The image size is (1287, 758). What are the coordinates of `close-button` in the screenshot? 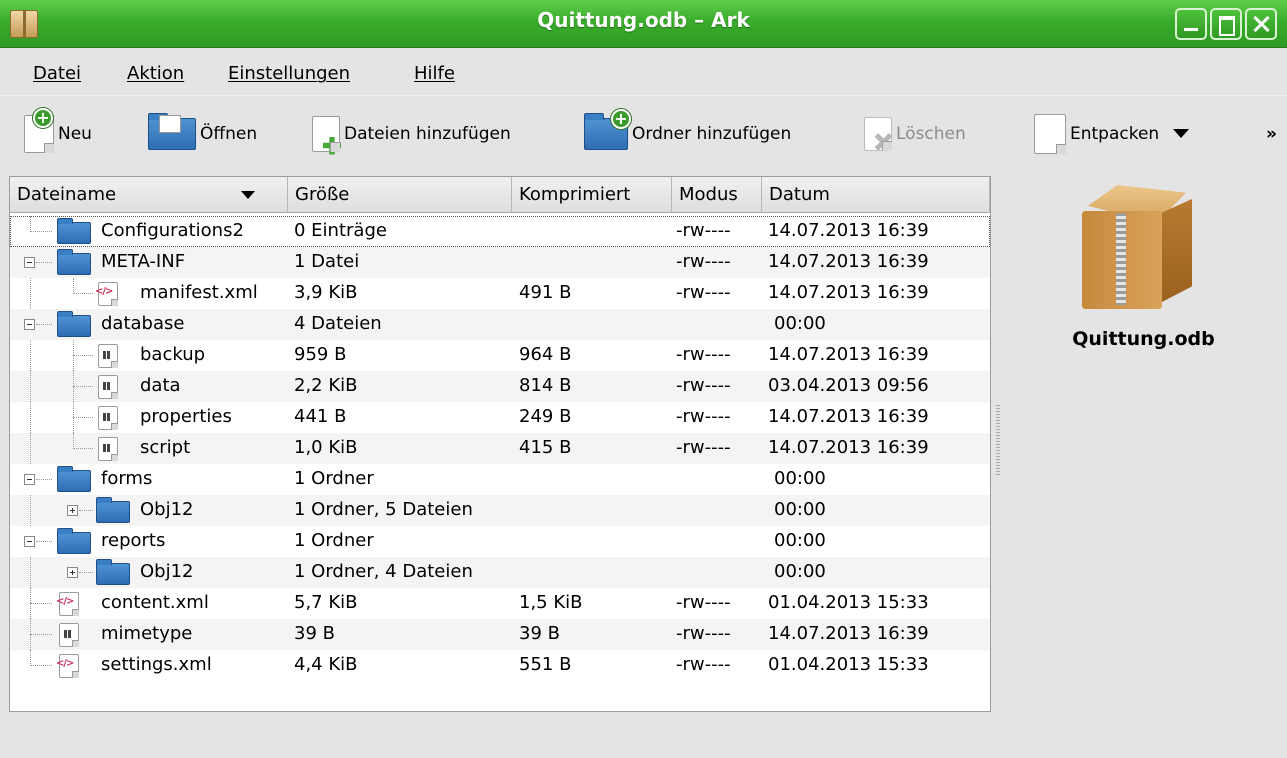 It's located at (1261, 24).